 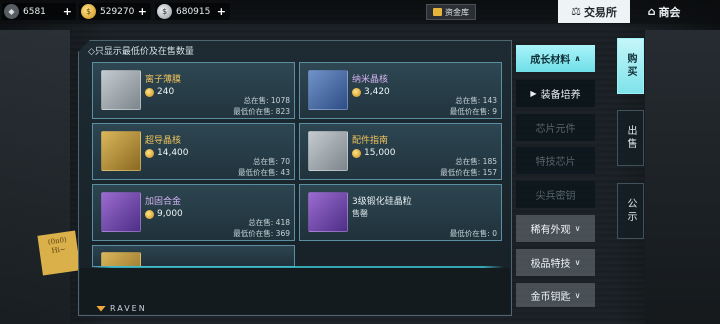 I want to click on subcategory-weapon-keys: 尖兵密钥, so click(x=555, y=194).